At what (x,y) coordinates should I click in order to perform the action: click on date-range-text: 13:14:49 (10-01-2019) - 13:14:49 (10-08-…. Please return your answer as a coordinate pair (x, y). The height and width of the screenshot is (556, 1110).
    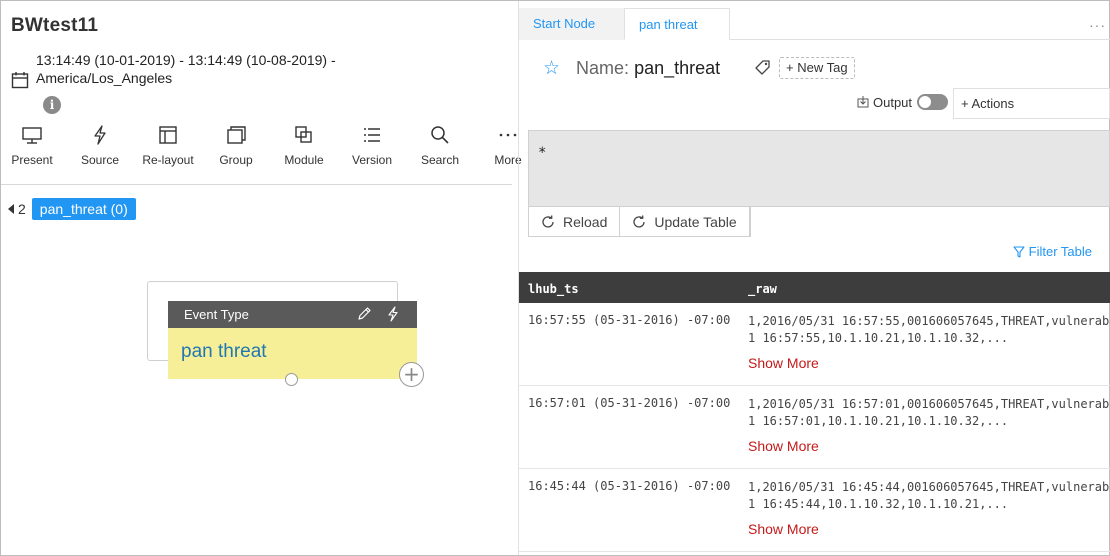
    Looking at the image, I should click on (186, 60).